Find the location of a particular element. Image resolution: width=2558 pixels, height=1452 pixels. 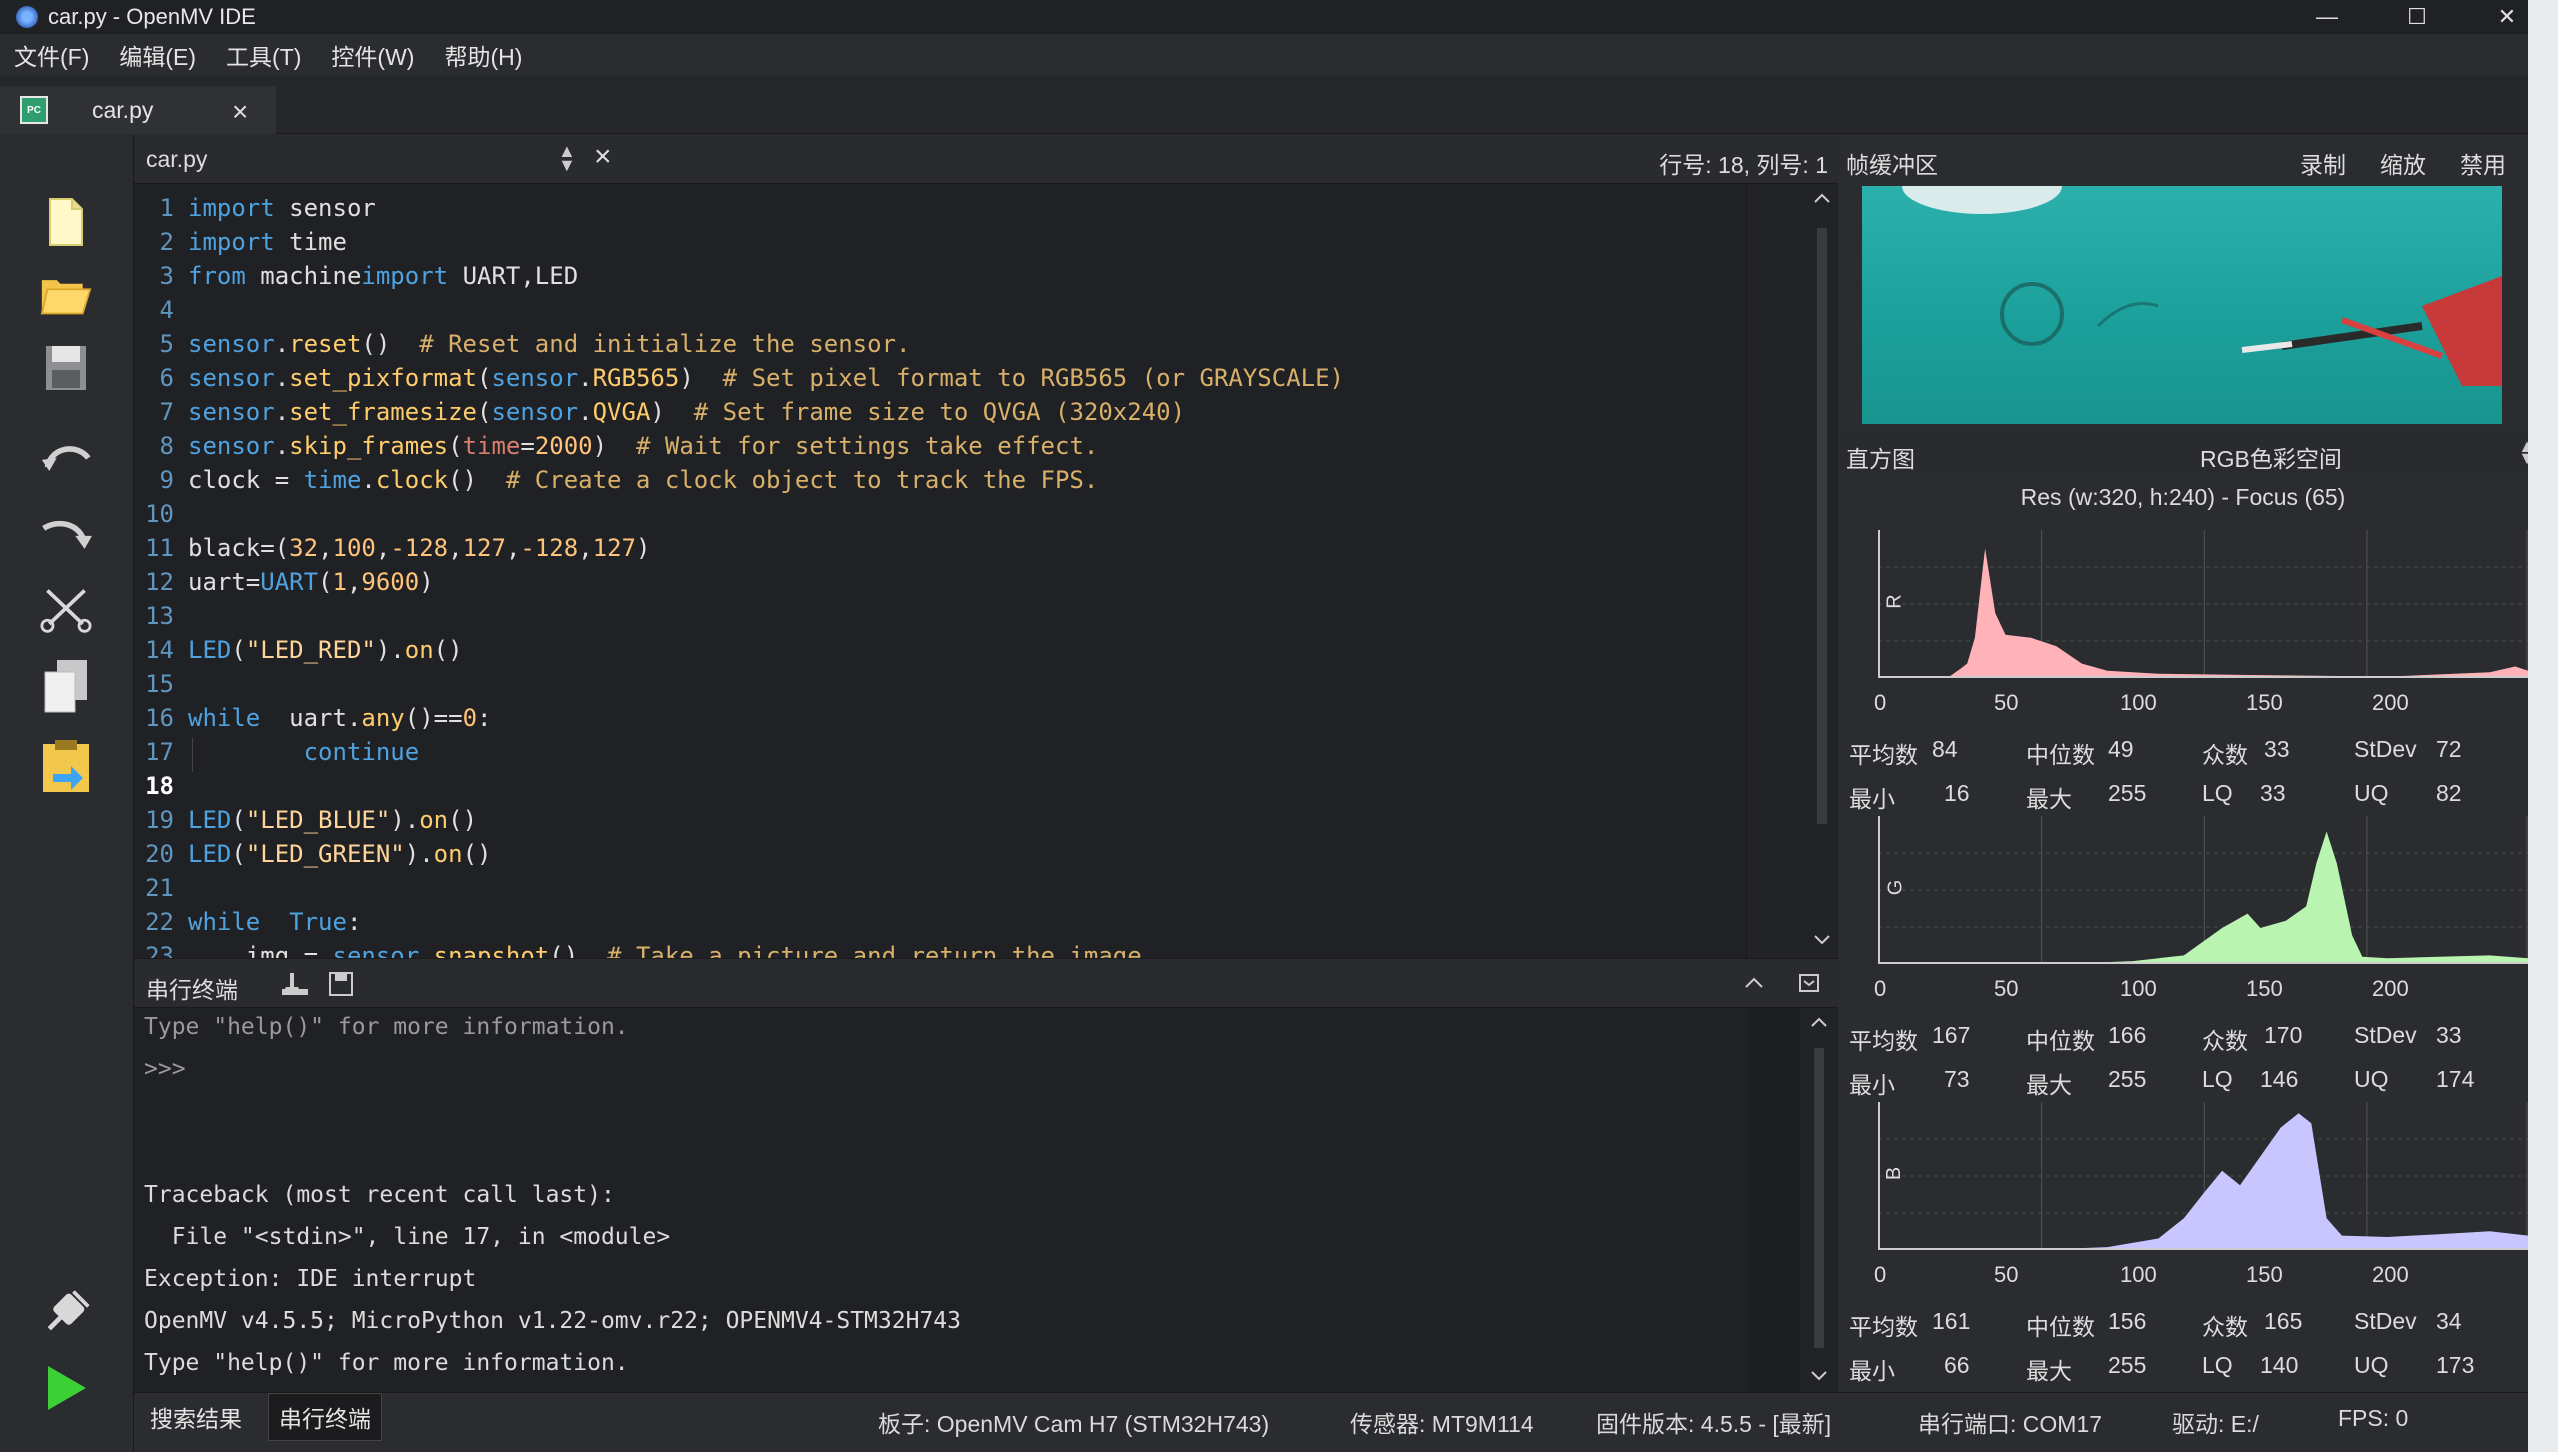

code-token: clock is located at coordinates (412, 480).